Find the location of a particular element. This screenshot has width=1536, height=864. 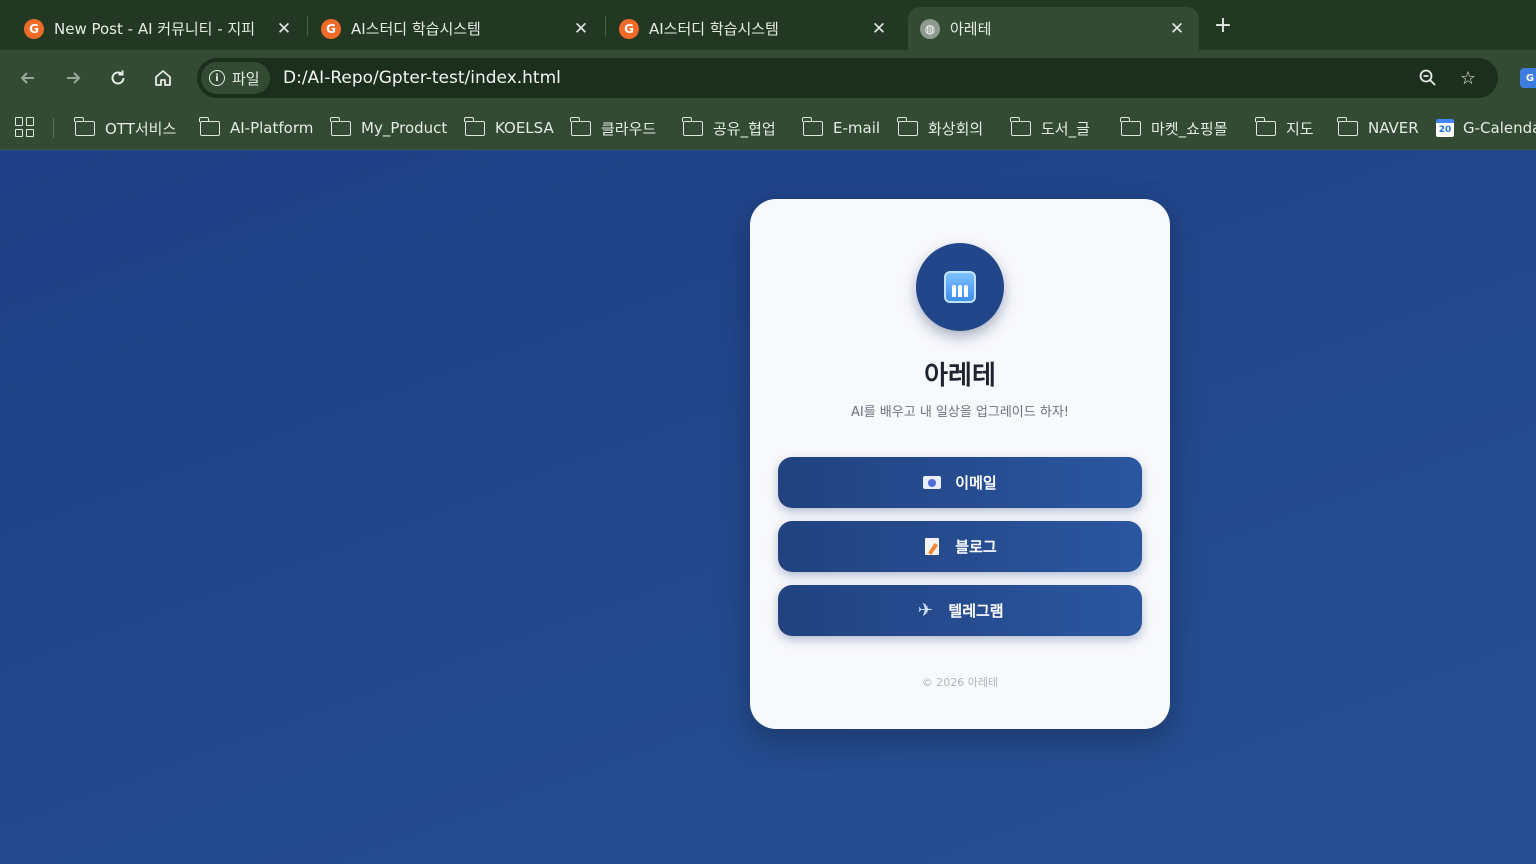

calendar-icon: 20 is located at coordinates (1445, 128).